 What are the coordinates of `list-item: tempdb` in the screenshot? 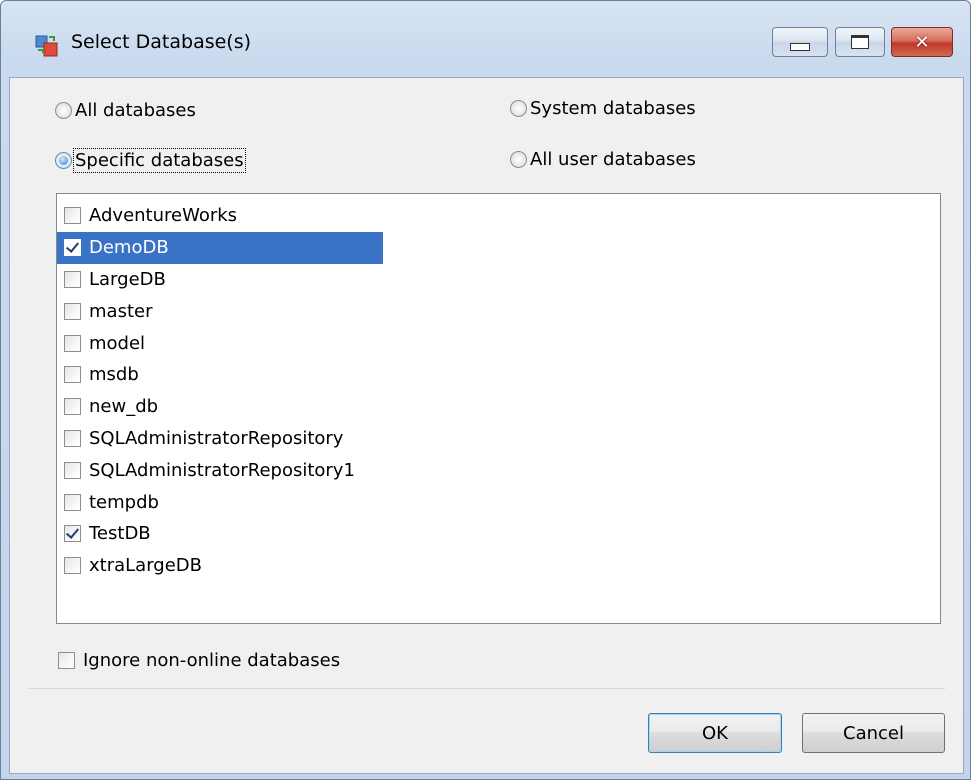 It's located at (220, 502).